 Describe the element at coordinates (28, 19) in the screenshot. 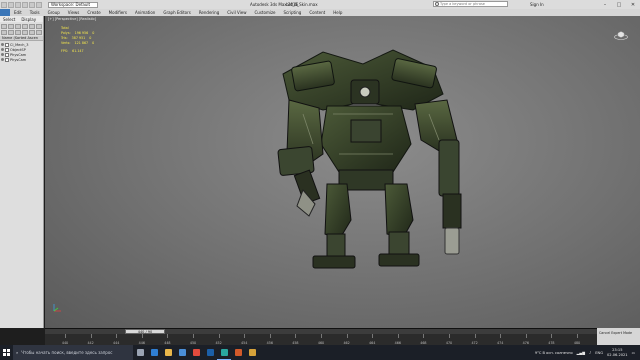

I see `tab-display: Display` at that location.